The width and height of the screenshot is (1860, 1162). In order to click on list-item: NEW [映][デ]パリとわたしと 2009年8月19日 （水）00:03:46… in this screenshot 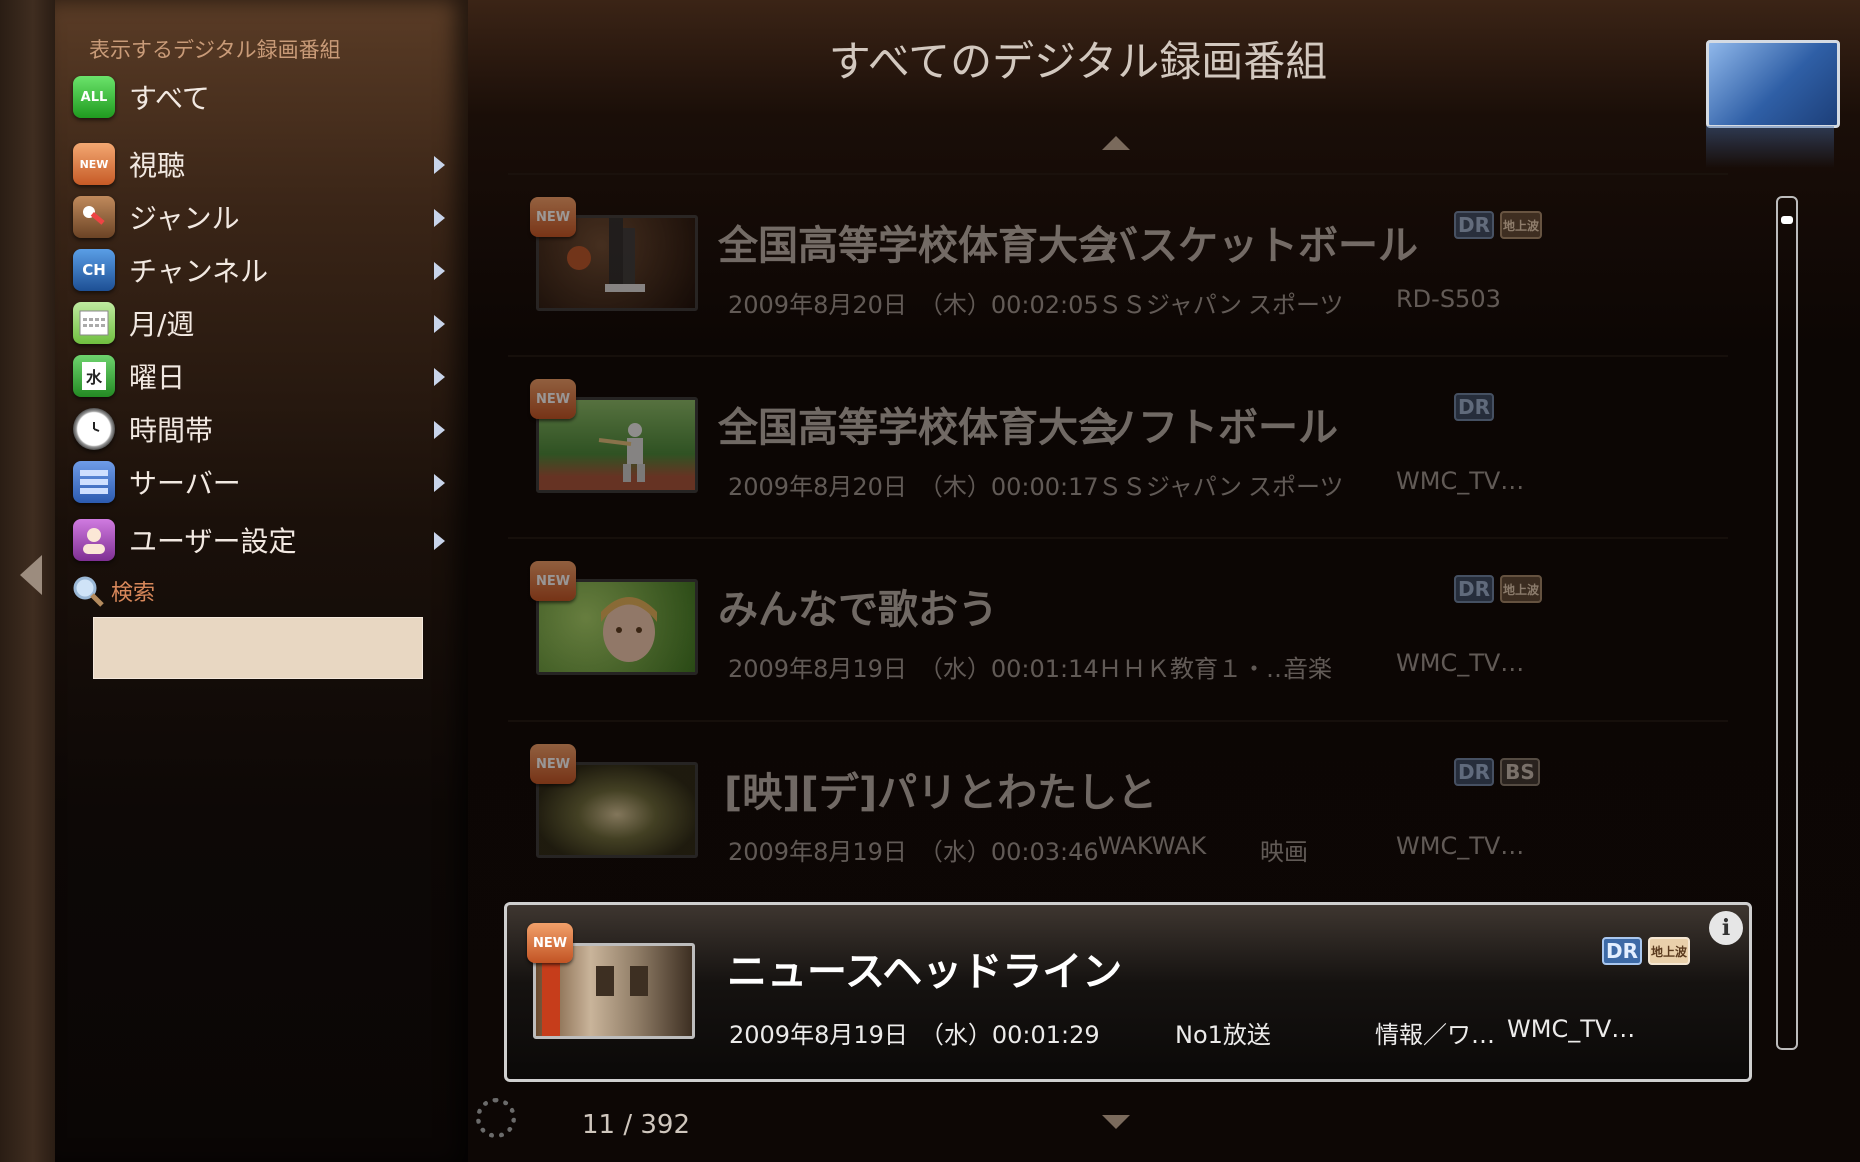, I will do `click(1118, 809)`.